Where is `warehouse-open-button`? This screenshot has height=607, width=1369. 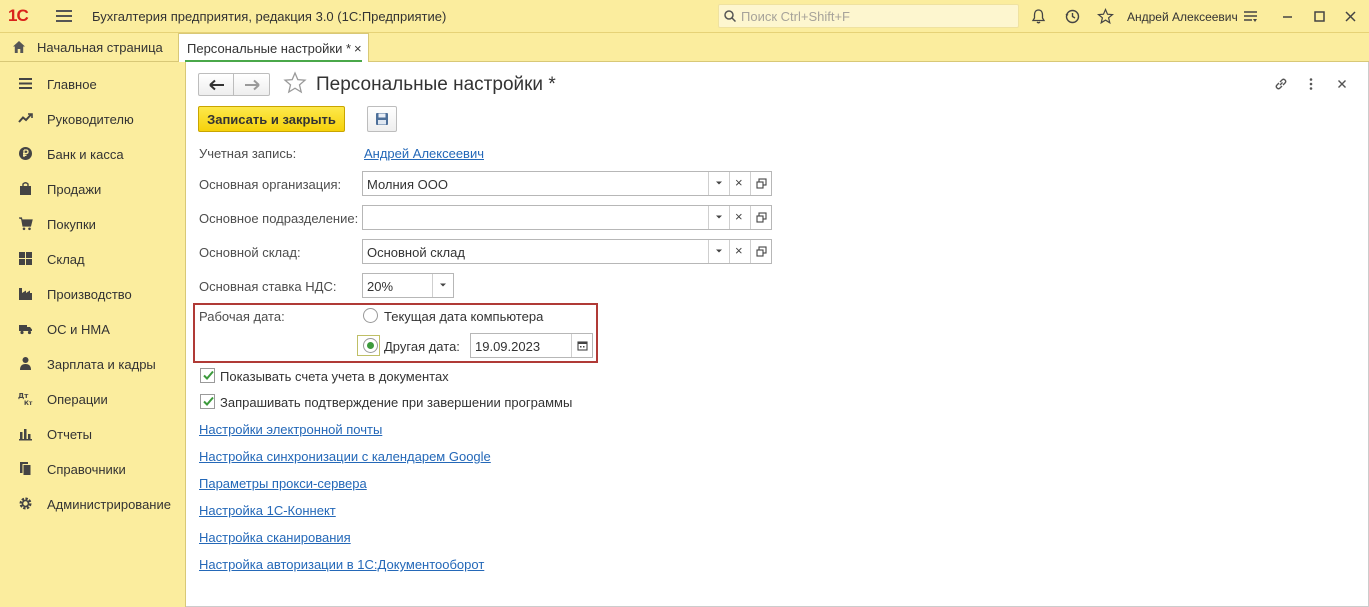 warehouse-open-button is located at coordinates (760, 251).